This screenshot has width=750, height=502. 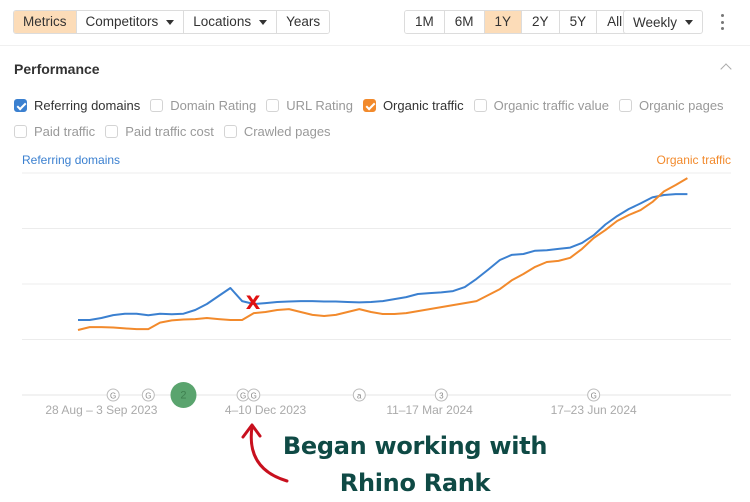 What do you see at coordinates (415, 446) in the screenshot?
I see `annotation-line-1: Began working with` at bounding box center [415, 446].